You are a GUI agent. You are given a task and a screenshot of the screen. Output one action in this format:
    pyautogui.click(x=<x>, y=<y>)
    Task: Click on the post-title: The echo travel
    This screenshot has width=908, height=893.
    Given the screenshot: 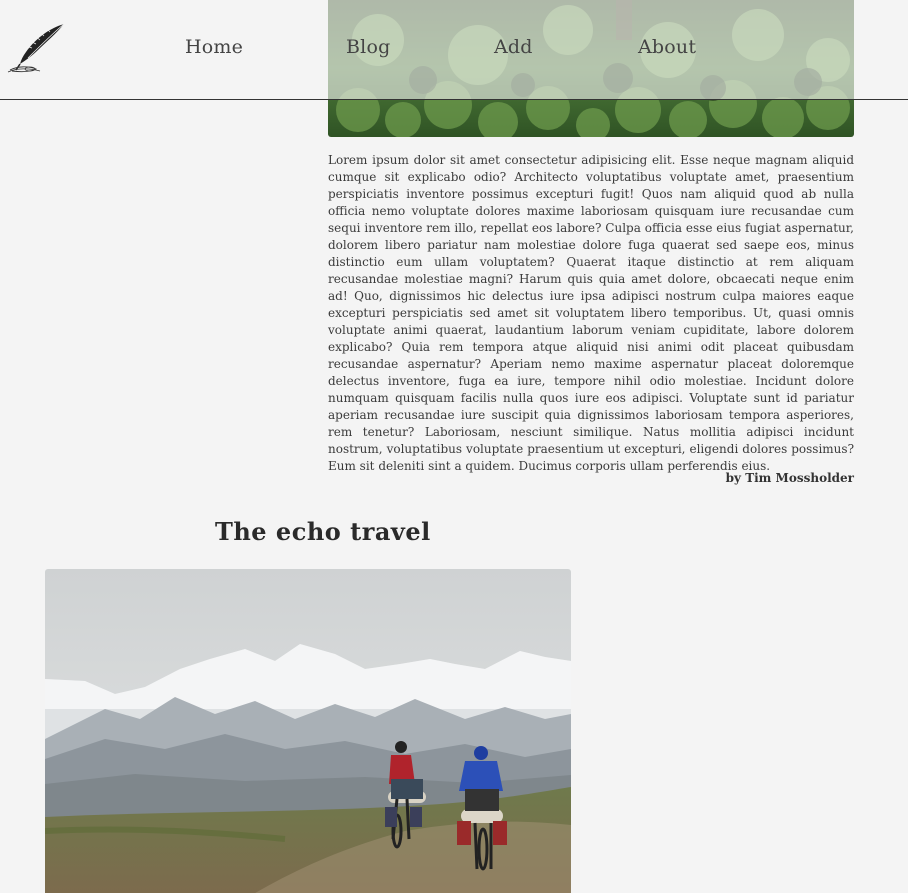 What is the action you would take?
    pyautogui.click(x=323, y=531)
    